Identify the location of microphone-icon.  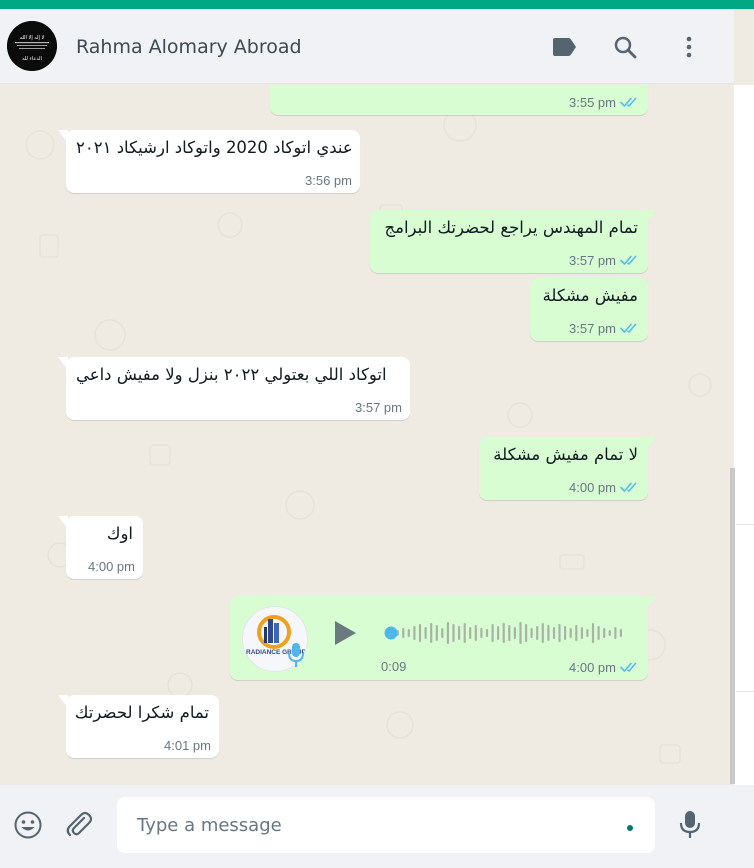
(690, 825).